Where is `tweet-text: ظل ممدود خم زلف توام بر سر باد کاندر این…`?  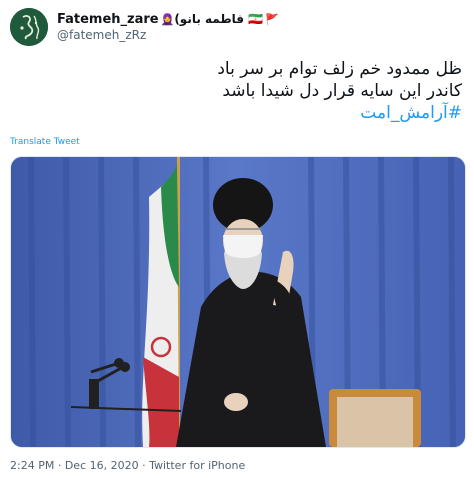
tweet-text: ظل ممدود خم زلف توام بر سر باد کاندر این… is located at coordinates (242, 91).